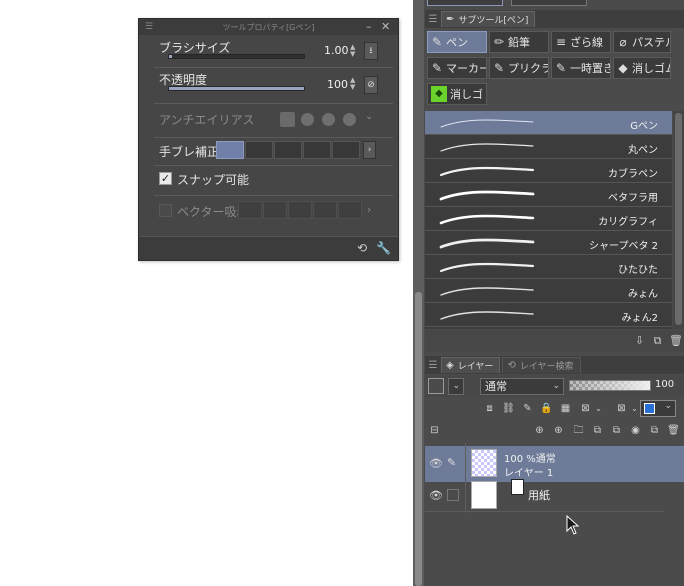 This screenshot has width=684, height=586. What do you see at coordinates (642, 42) in the screenshot?
I see `subtool-group-pastel: ⌀パステル` at bounding box center [642, 42].